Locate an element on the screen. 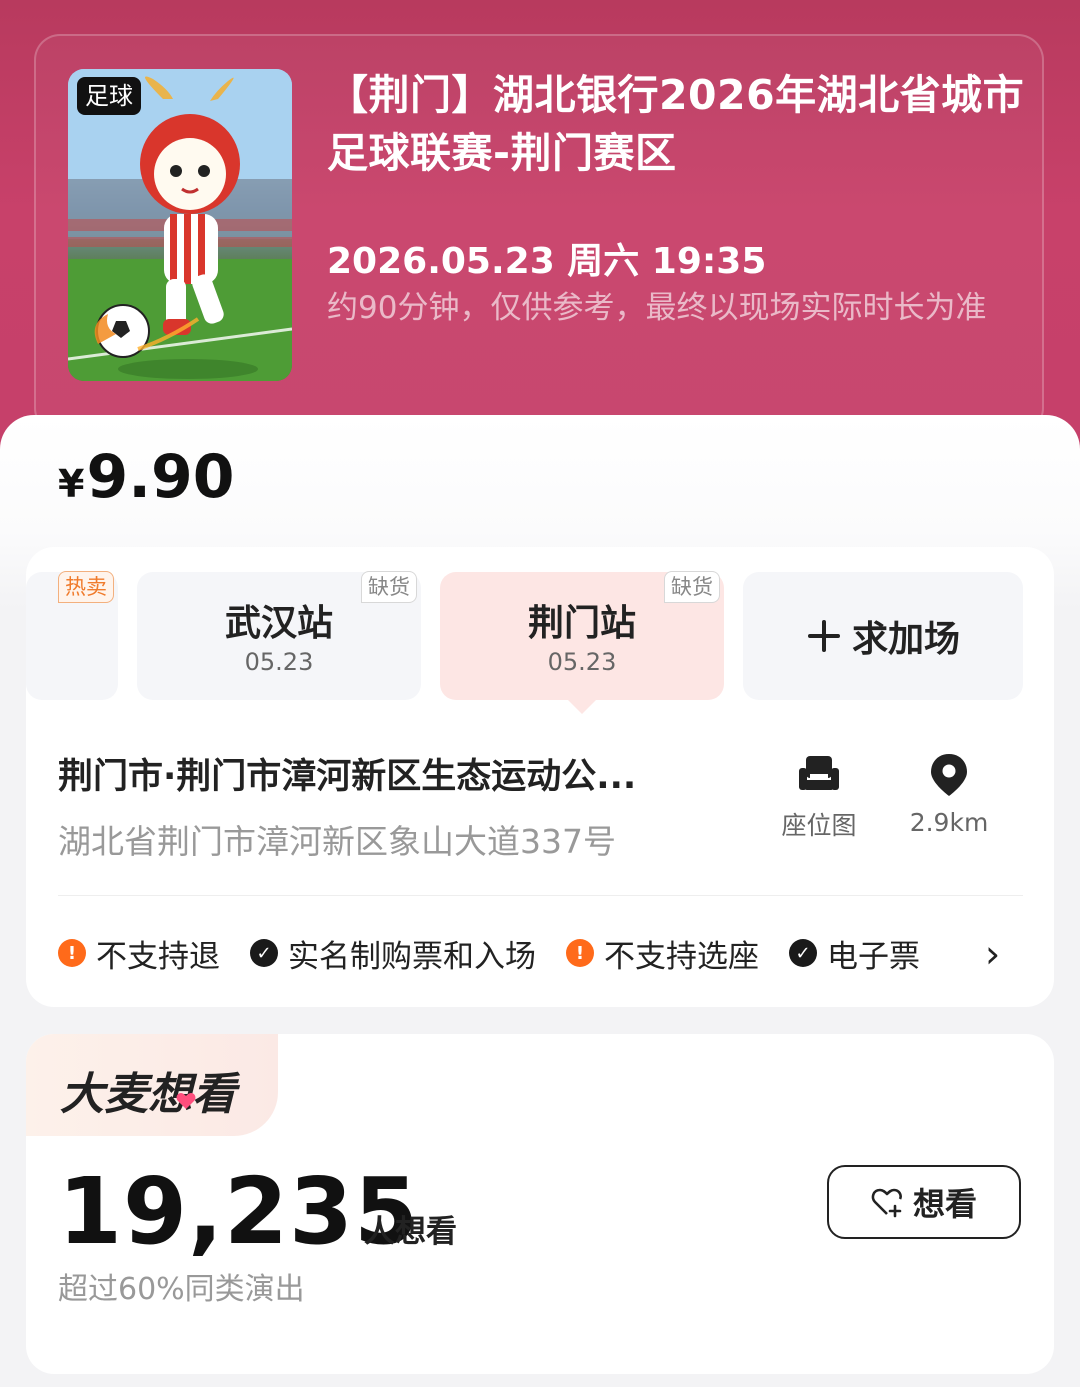 The width and height of the screenshot is (1080, 1387). want-comparison: 超过60%同类演出 is located at coordinates (181, 1289).